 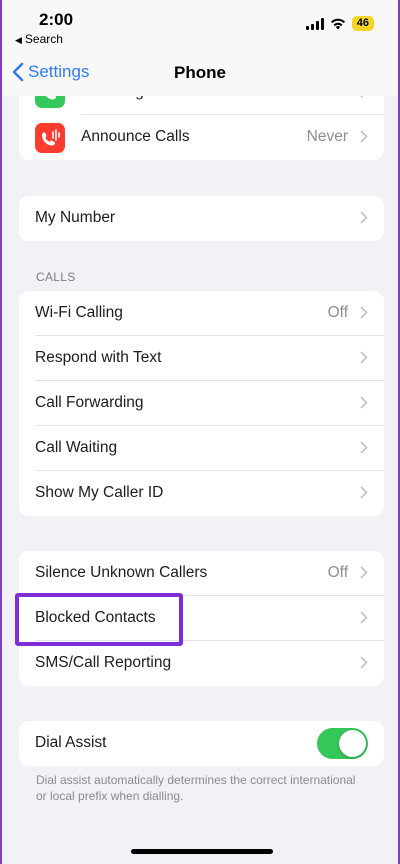 I want to click on my-number-row: My Number, so click(x=201, y=218).